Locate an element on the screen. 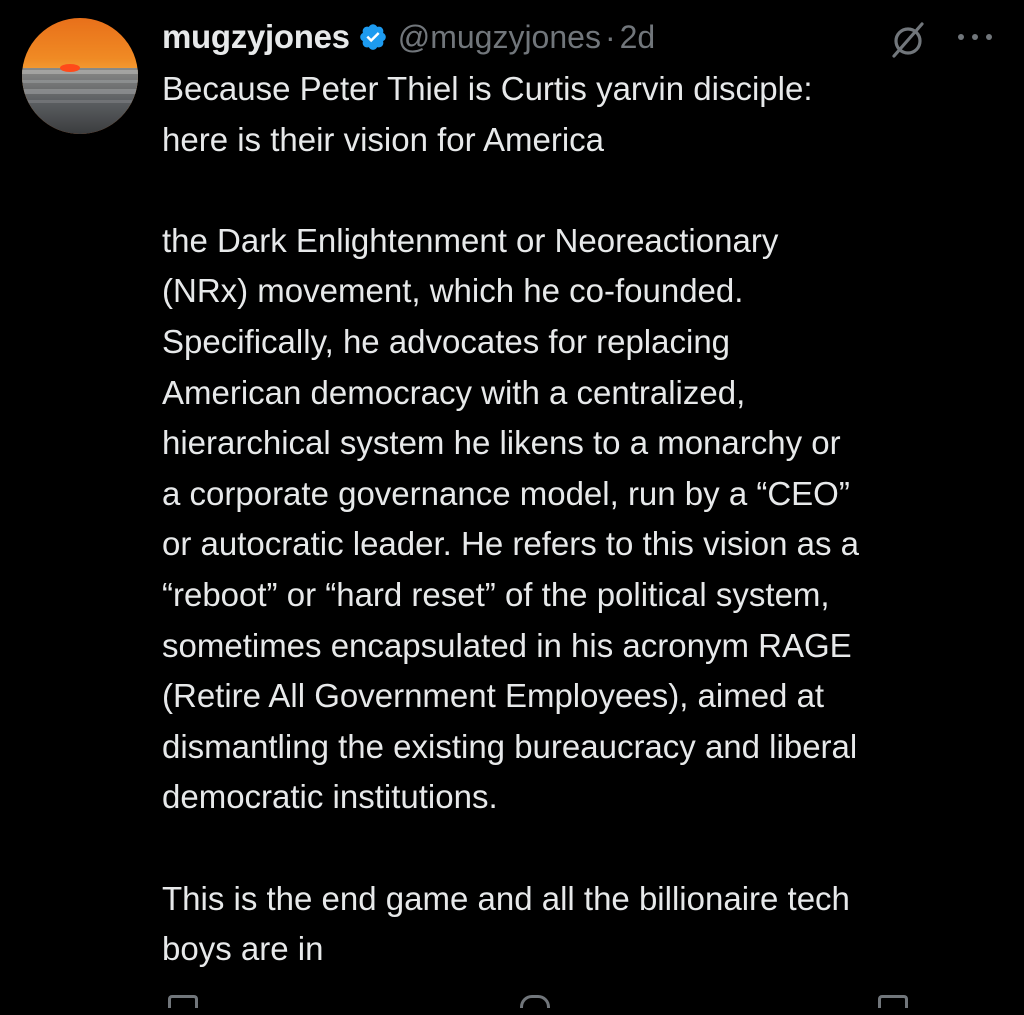 The width and height of the screenshot is (1024, 1015). user-handle: @mugzyjones is located at coordinates (499, 37).